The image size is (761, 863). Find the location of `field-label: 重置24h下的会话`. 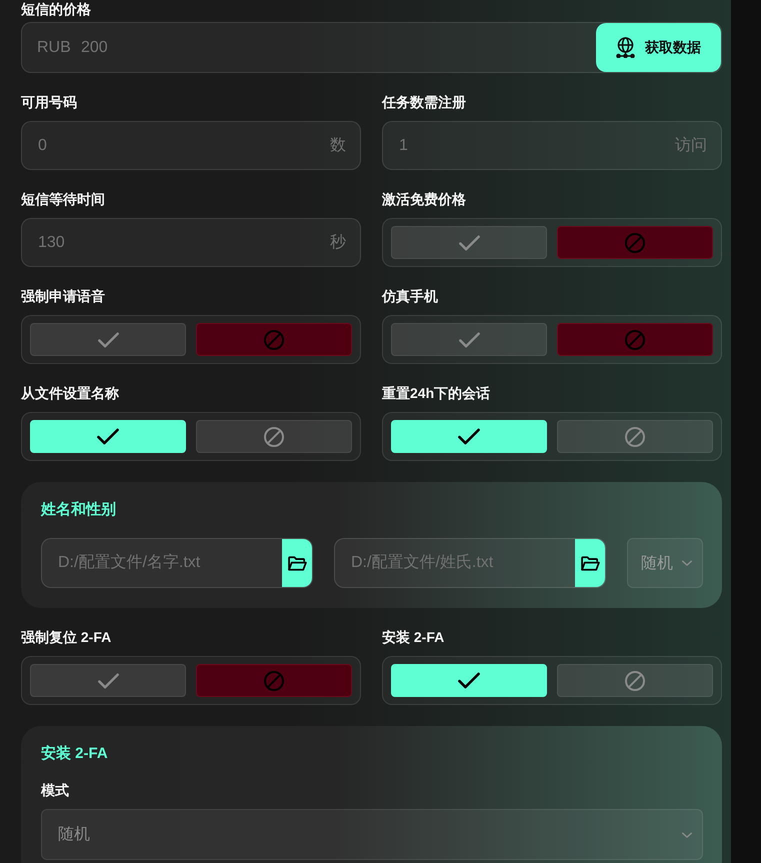

field-label: 重置24h下的会话 is located at coordinates (436, 393).